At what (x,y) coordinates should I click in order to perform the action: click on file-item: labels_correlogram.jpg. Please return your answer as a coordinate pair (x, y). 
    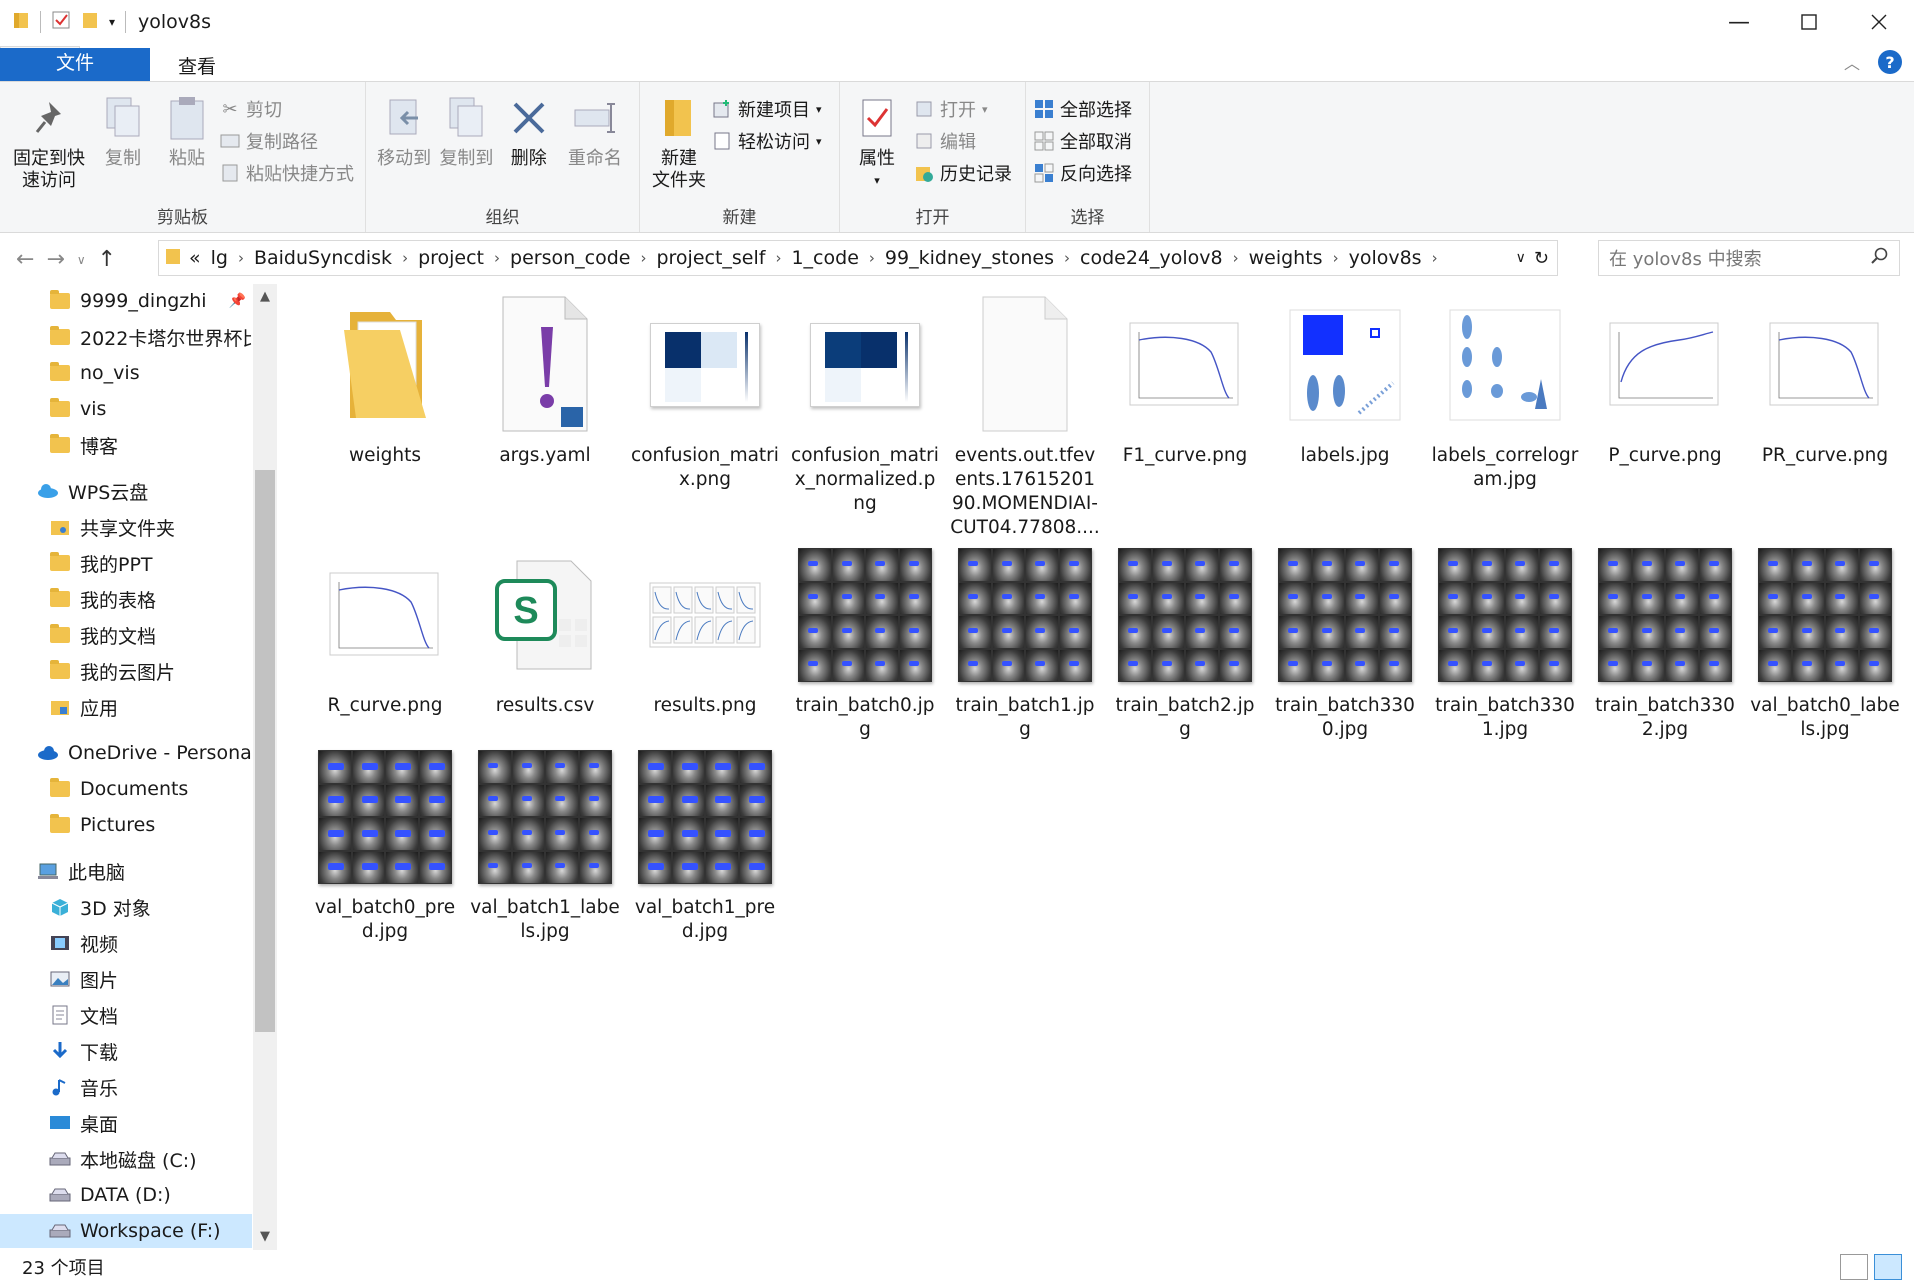
    Looking at the image, I should click on (1505, 391).